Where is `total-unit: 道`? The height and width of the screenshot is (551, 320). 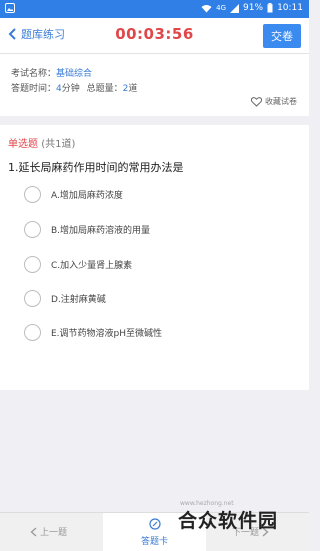 total-unit: 道 is located at coordinates (133, 89).